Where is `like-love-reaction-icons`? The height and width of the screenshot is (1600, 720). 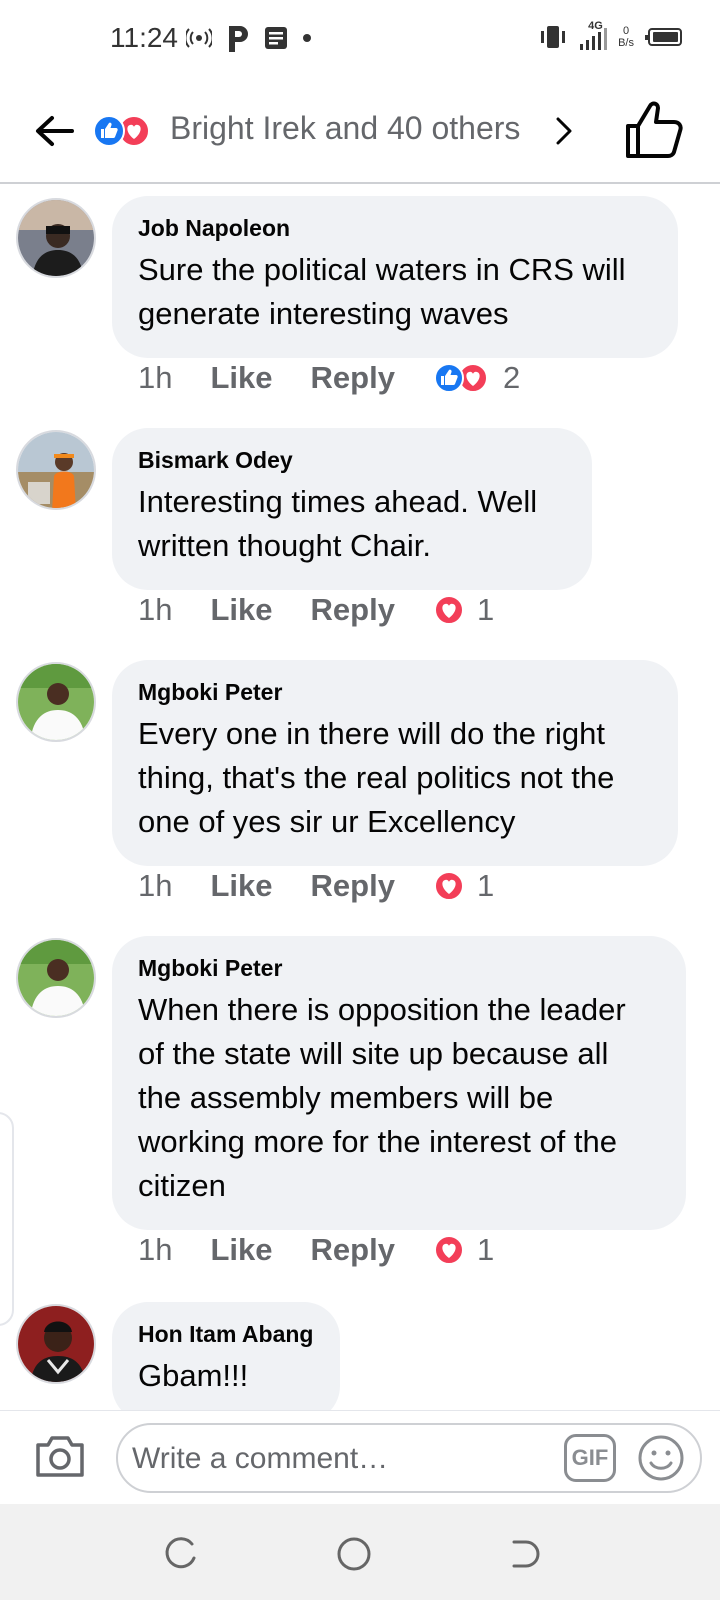 like-love-reaction-icons is located at coordinates (460, 378).